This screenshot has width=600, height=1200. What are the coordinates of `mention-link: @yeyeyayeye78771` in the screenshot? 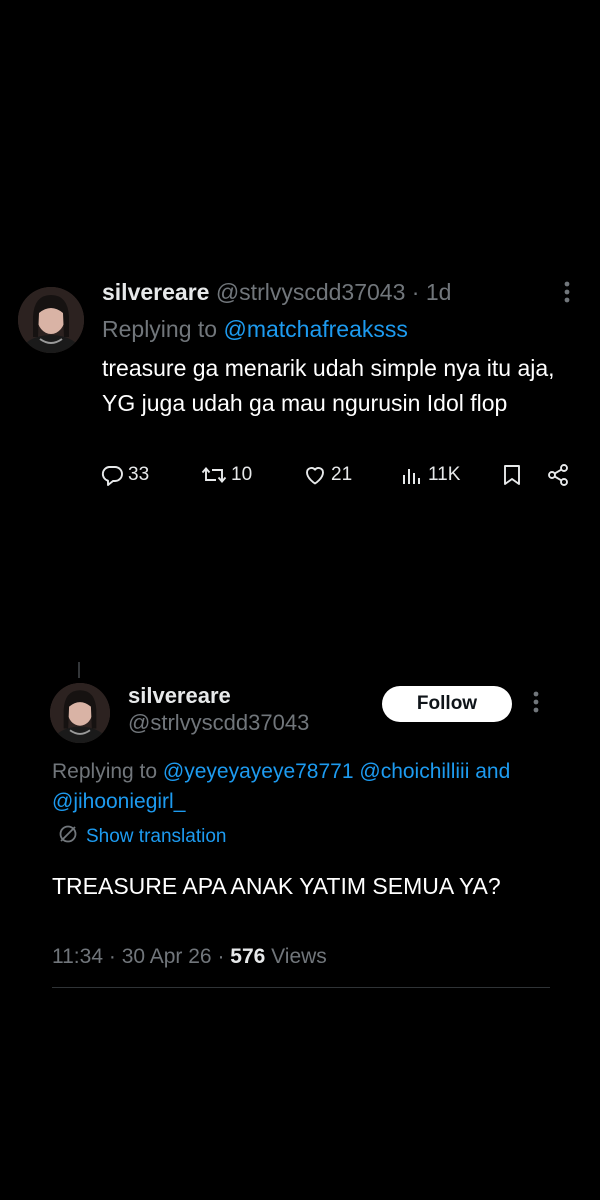 It's located at (258, 771).